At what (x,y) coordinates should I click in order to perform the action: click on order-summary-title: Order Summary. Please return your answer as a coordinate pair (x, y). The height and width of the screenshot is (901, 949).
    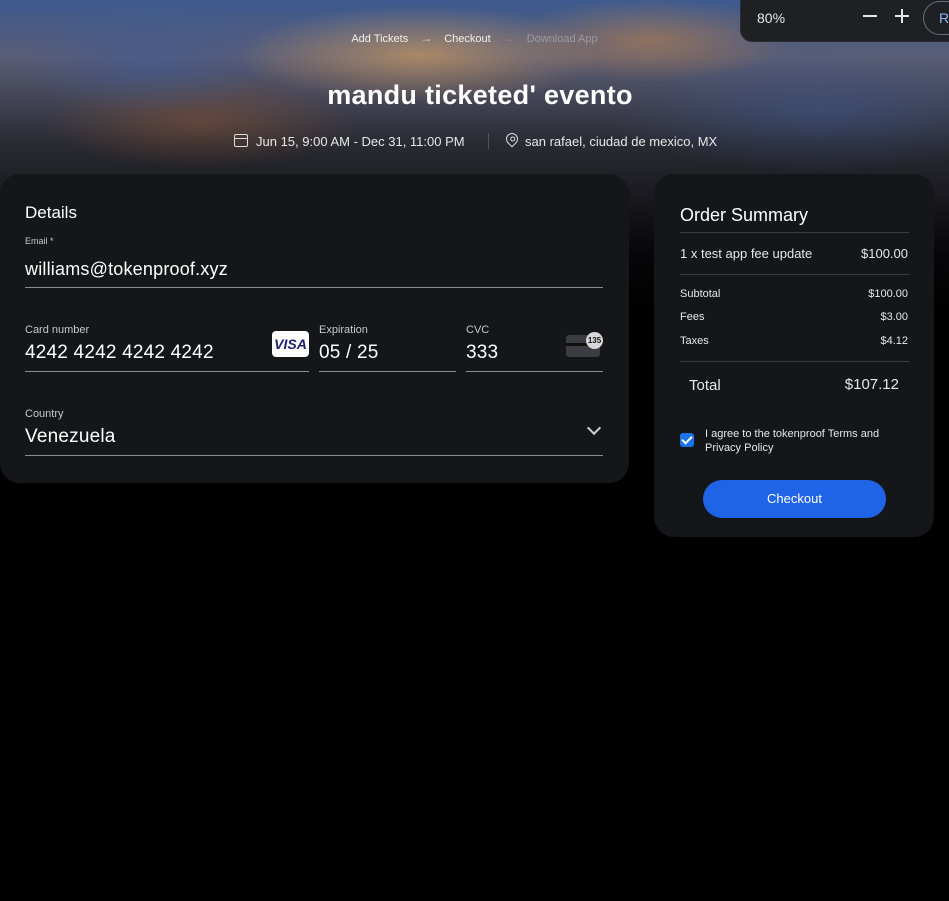
    Looking at the image, I should click on (744, 215).